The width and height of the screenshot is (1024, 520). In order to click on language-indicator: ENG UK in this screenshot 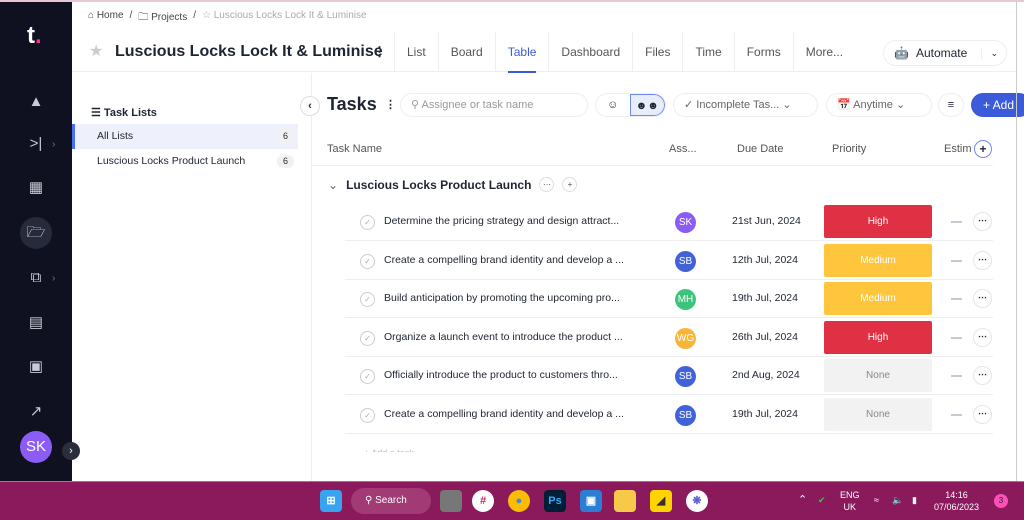, I will do `click(850, 501)`.